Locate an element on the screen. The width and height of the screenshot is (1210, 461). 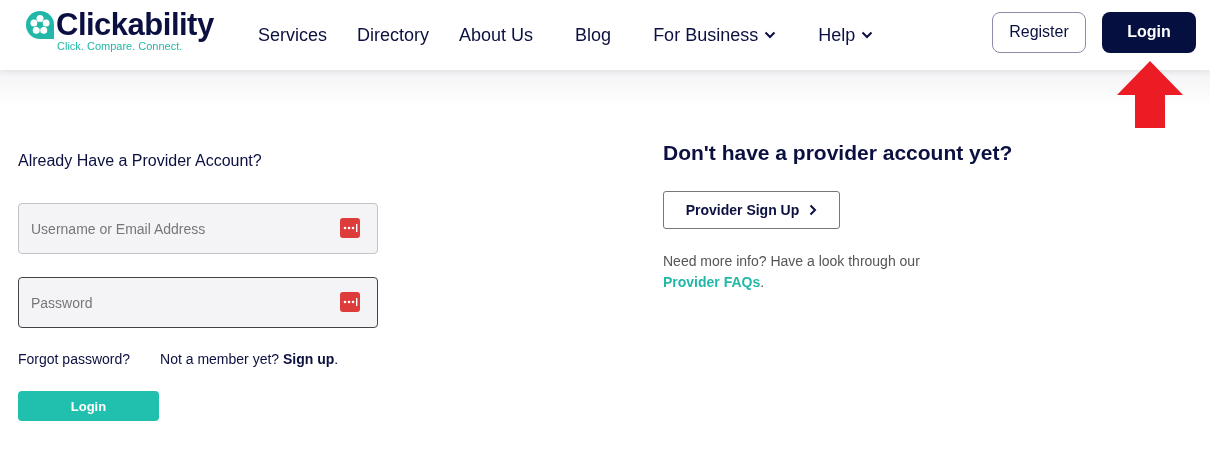
nav-link: Directory is located at coordinates (393, 35).